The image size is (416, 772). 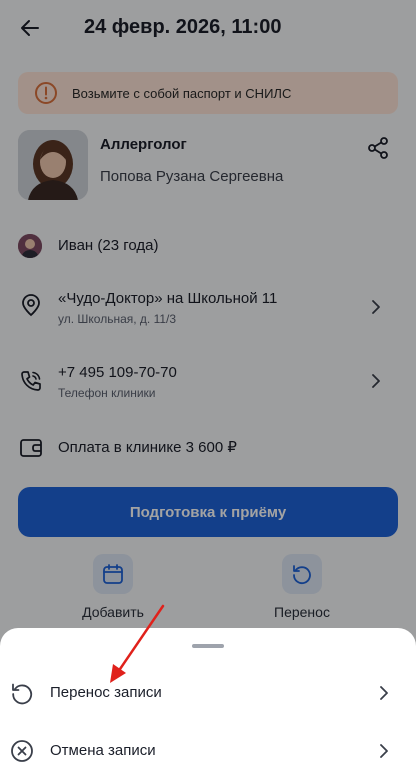 What do you see at coordinates (106, 692) in the screenshot?
I see `sheet-item-reschedule-label: Перенос записи` at bounding box center [106, 692].